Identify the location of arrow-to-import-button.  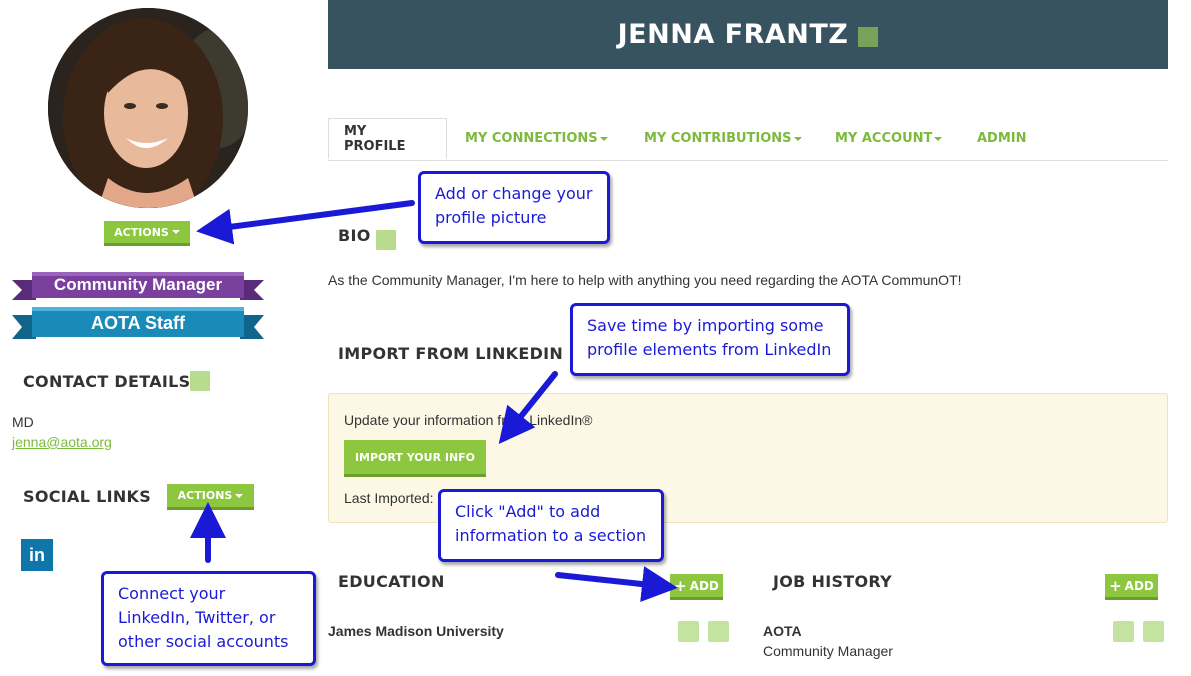
(528, 408).